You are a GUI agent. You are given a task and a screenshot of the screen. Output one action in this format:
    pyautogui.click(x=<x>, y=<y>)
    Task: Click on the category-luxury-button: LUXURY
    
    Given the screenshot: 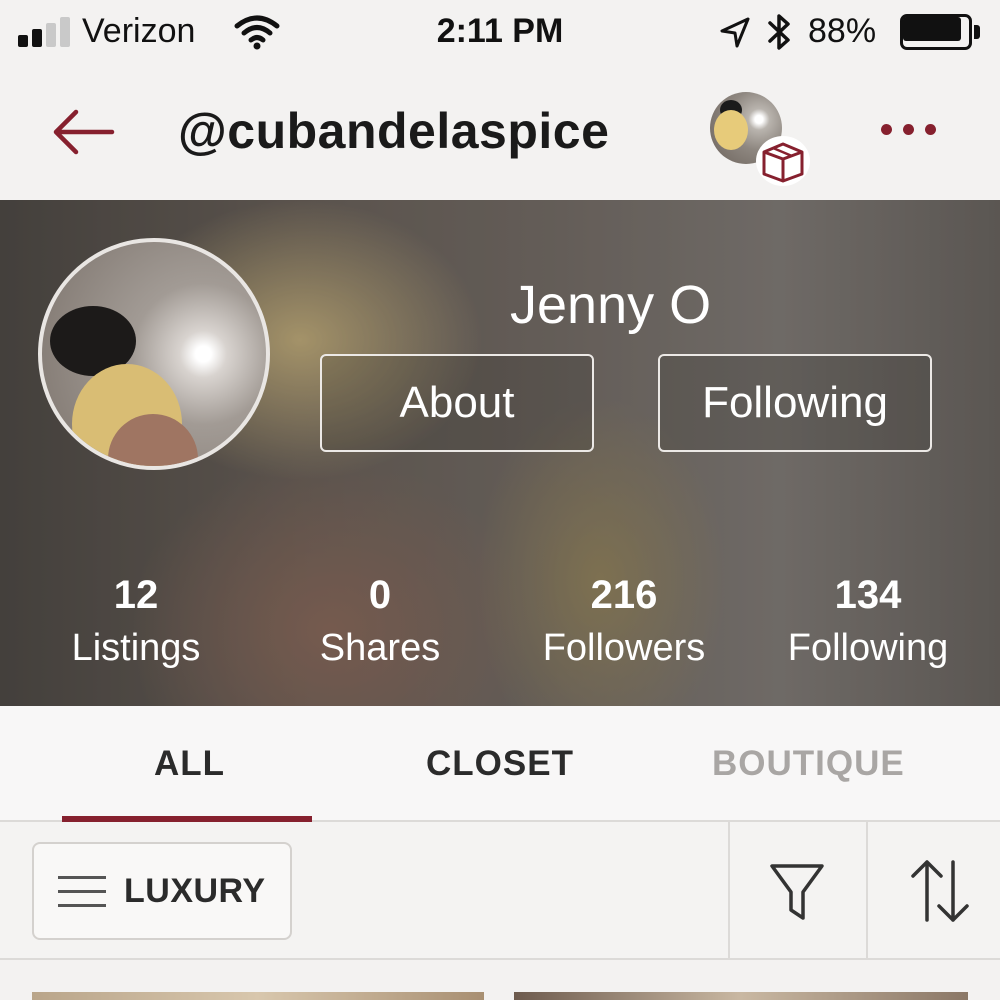 What is the action you would take?
    pyautogui.click(x=162, y=891)
    